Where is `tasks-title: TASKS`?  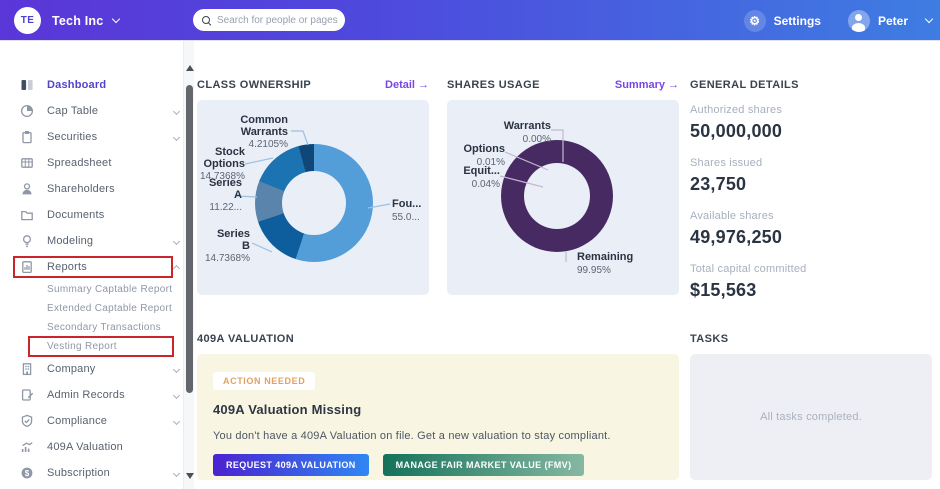
tasks-title: TASKS is located at coordinates (709, 339).